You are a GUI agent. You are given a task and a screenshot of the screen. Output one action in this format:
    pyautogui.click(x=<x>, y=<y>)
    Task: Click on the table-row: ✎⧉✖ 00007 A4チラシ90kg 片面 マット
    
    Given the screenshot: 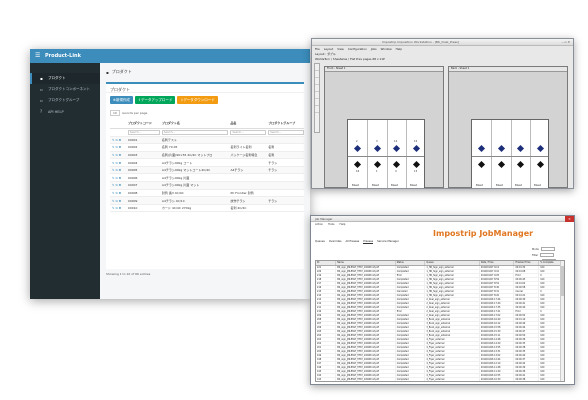 What is the action you would take?
    pyautogui.click(x=207, y=185)
    